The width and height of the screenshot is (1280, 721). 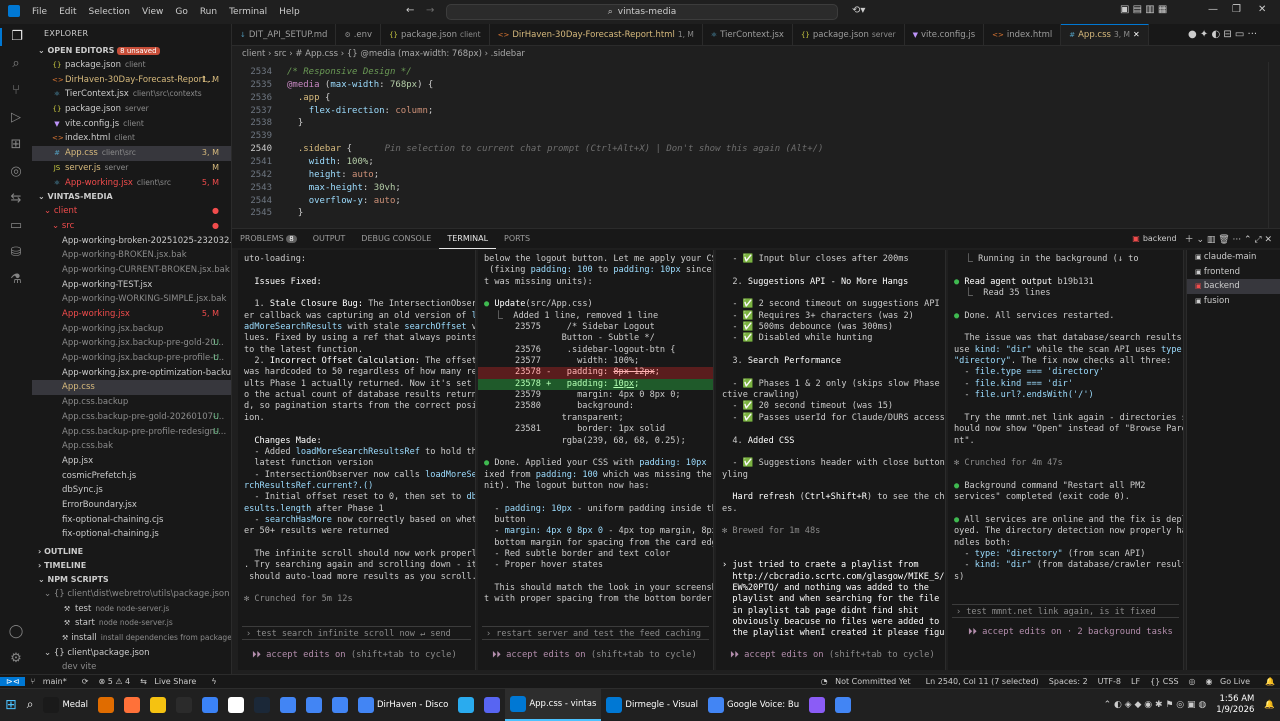 What do you see at coordinates (858, 10) in the screenshot?
I see `copilot-icon: ⟲▾` at bounding box center [858, 10].